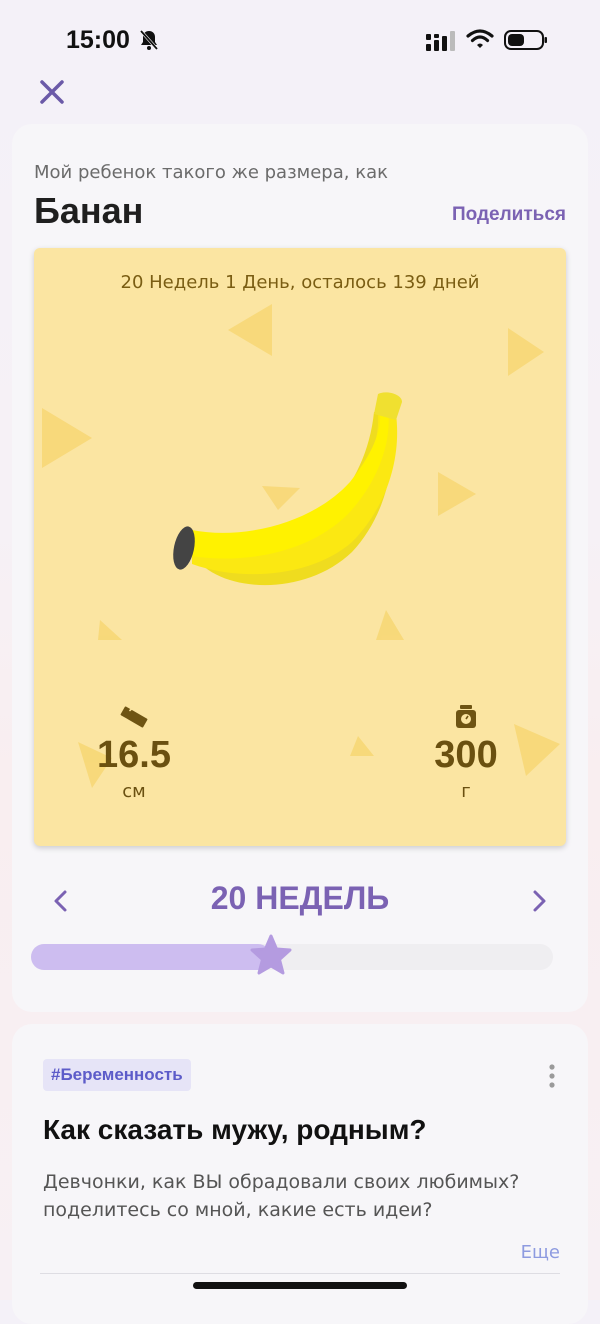 This screenshot has height=1324, width=600. Describe the element at coordinates (52, 92) in the screenshot. I see `close-icon` at that location.